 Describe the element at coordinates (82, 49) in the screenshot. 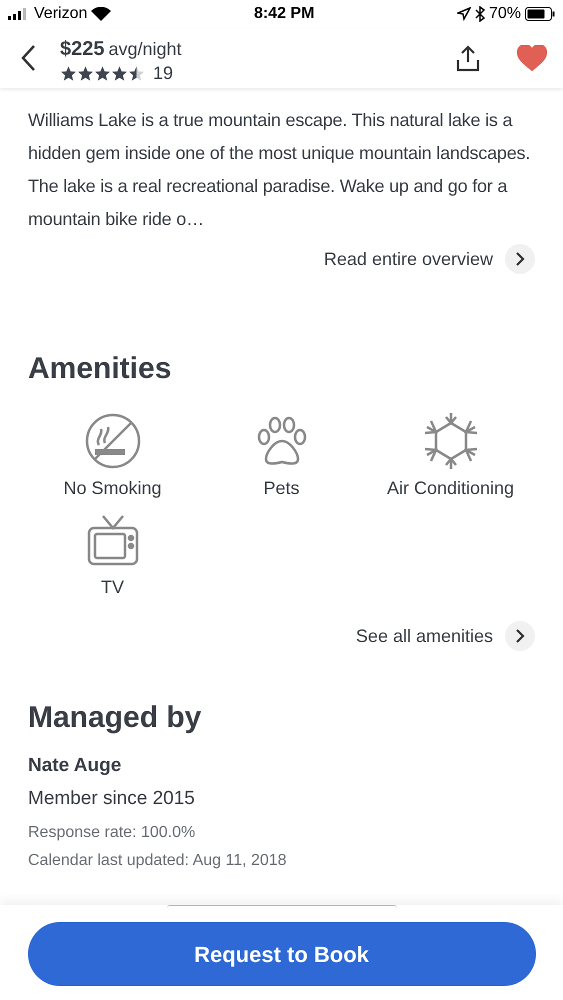

I see `price: $225` at that location.